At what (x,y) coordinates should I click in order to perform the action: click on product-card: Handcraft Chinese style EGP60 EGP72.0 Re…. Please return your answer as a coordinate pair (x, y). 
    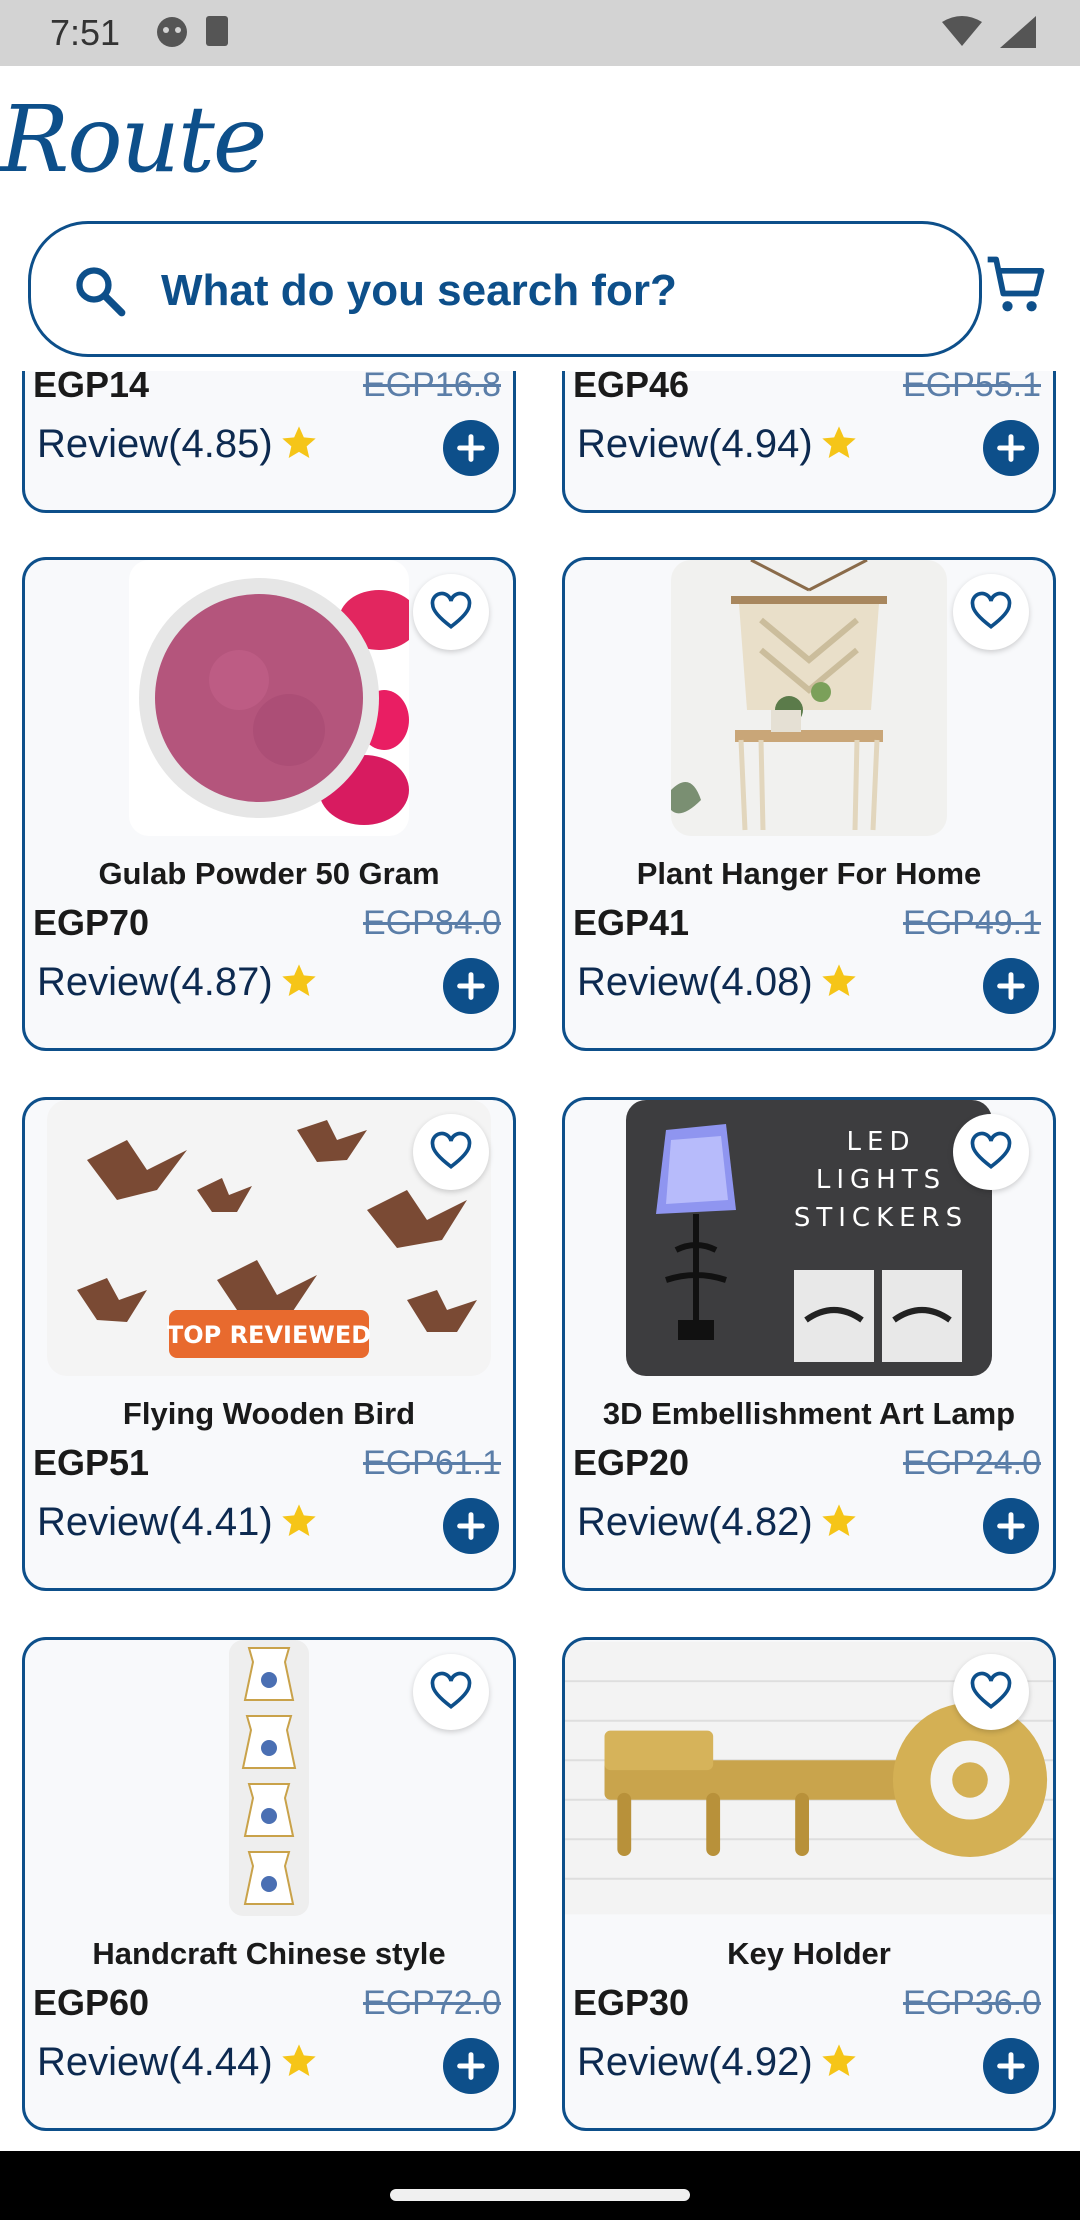
    Looking at the image, I should click on (269, 1884).